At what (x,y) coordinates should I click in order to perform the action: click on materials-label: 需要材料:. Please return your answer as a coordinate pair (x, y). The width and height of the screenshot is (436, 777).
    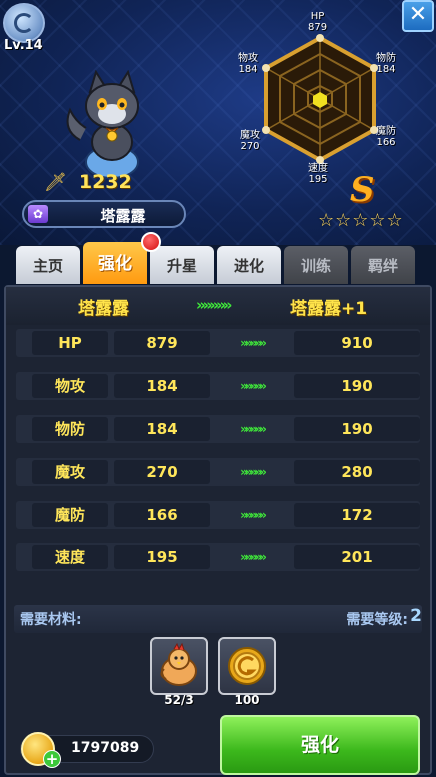
    Looking at the image, I should click on (51, 620).